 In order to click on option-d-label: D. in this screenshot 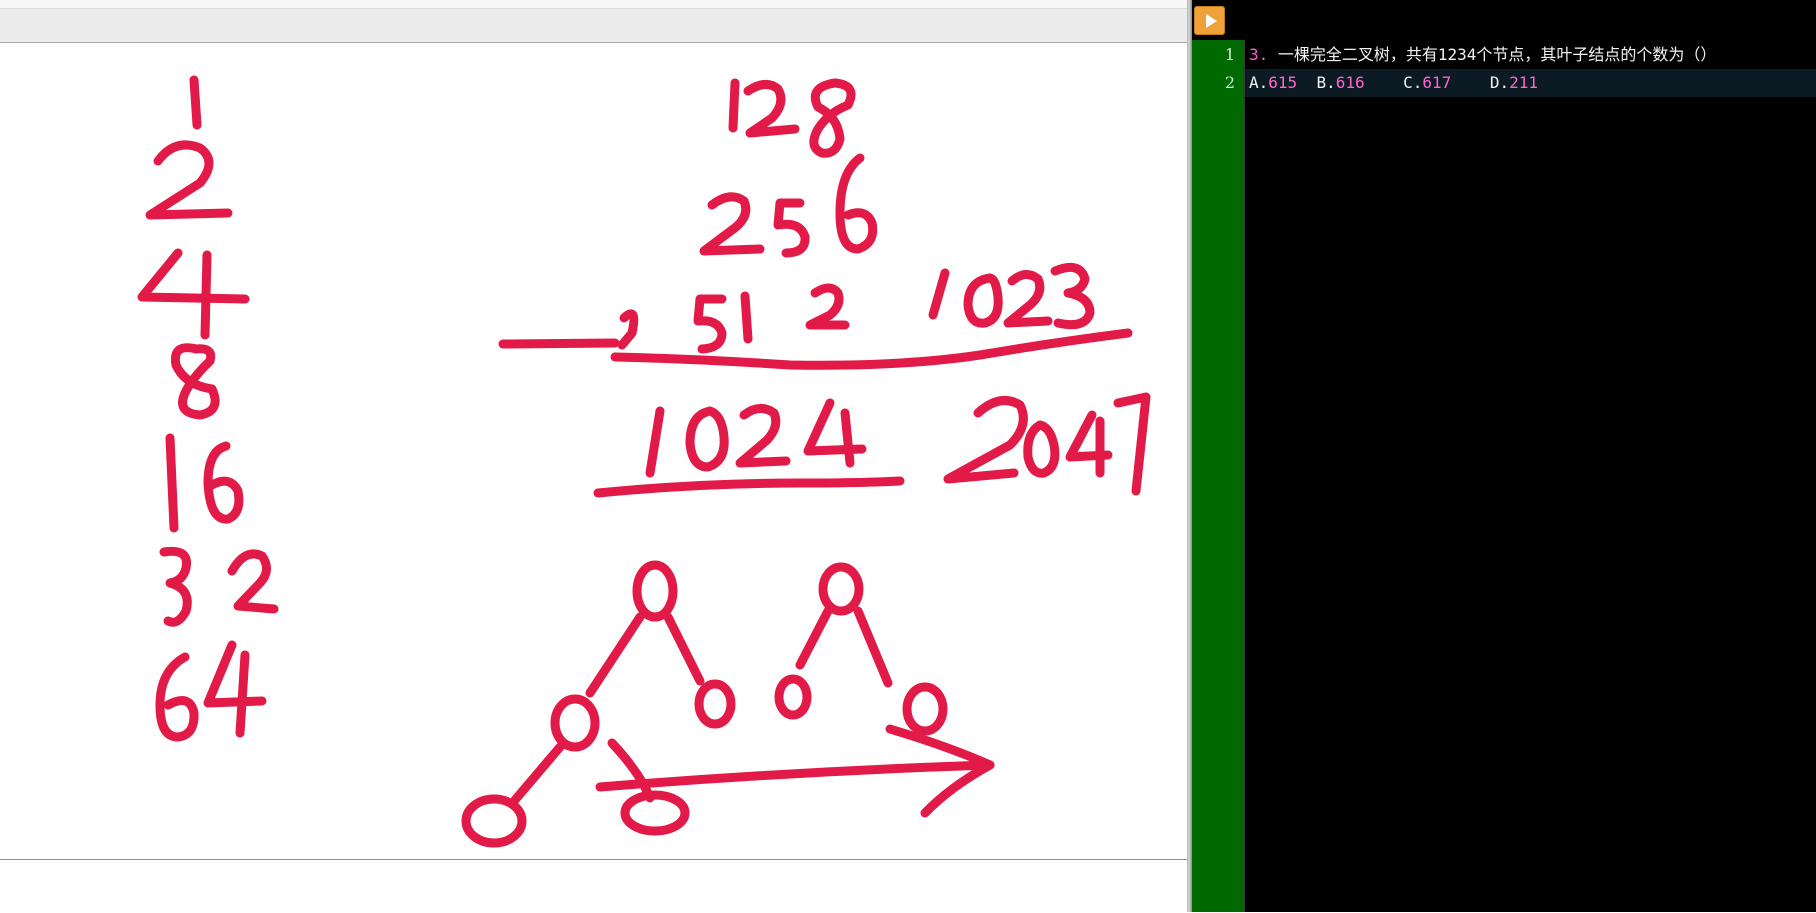, I will do `click(1499, 82)`.